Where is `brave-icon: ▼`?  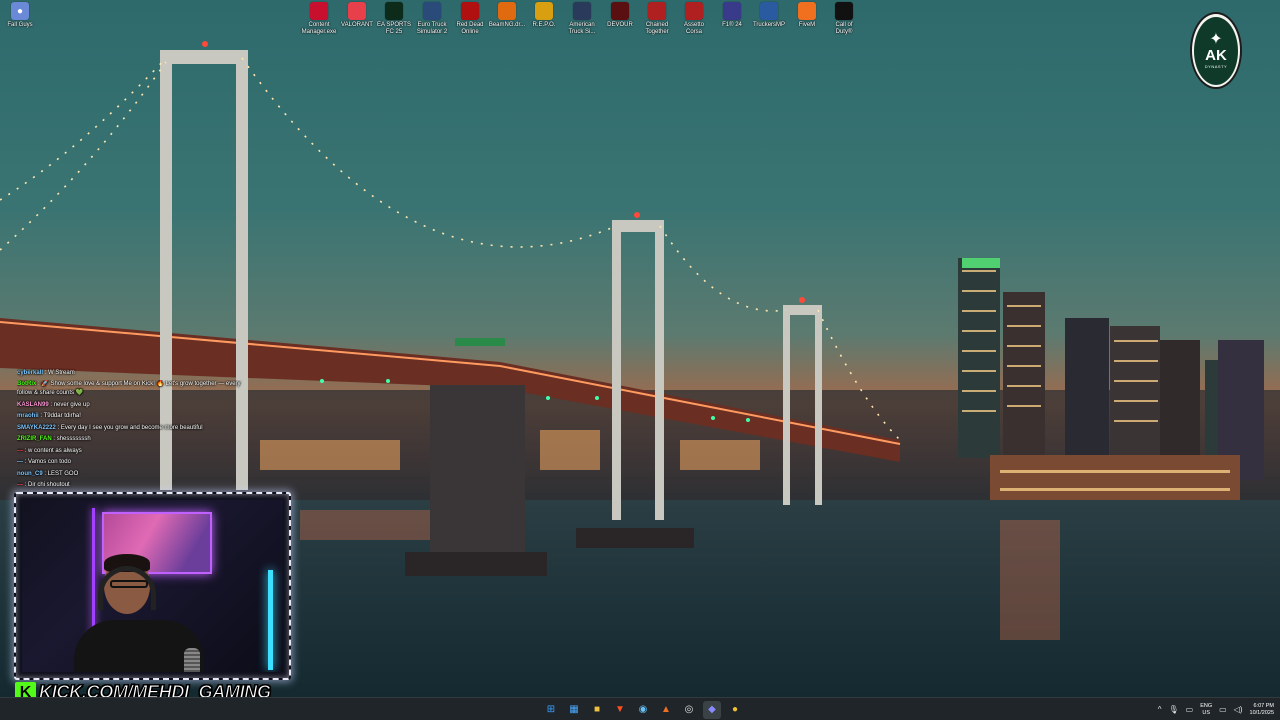 brave-icon: ▼ is located at coordinates (620, 709).